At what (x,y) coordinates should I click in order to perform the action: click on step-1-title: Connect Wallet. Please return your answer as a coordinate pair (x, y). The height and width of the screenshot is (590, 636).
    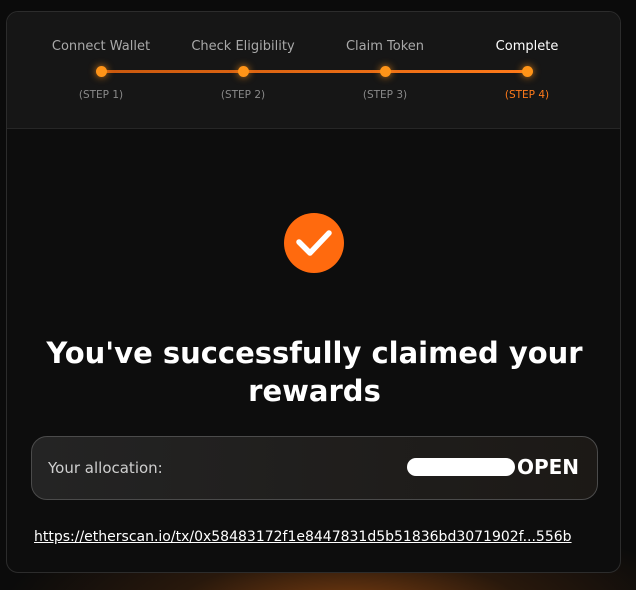
    Looking at the image, I should click on (101, 46).